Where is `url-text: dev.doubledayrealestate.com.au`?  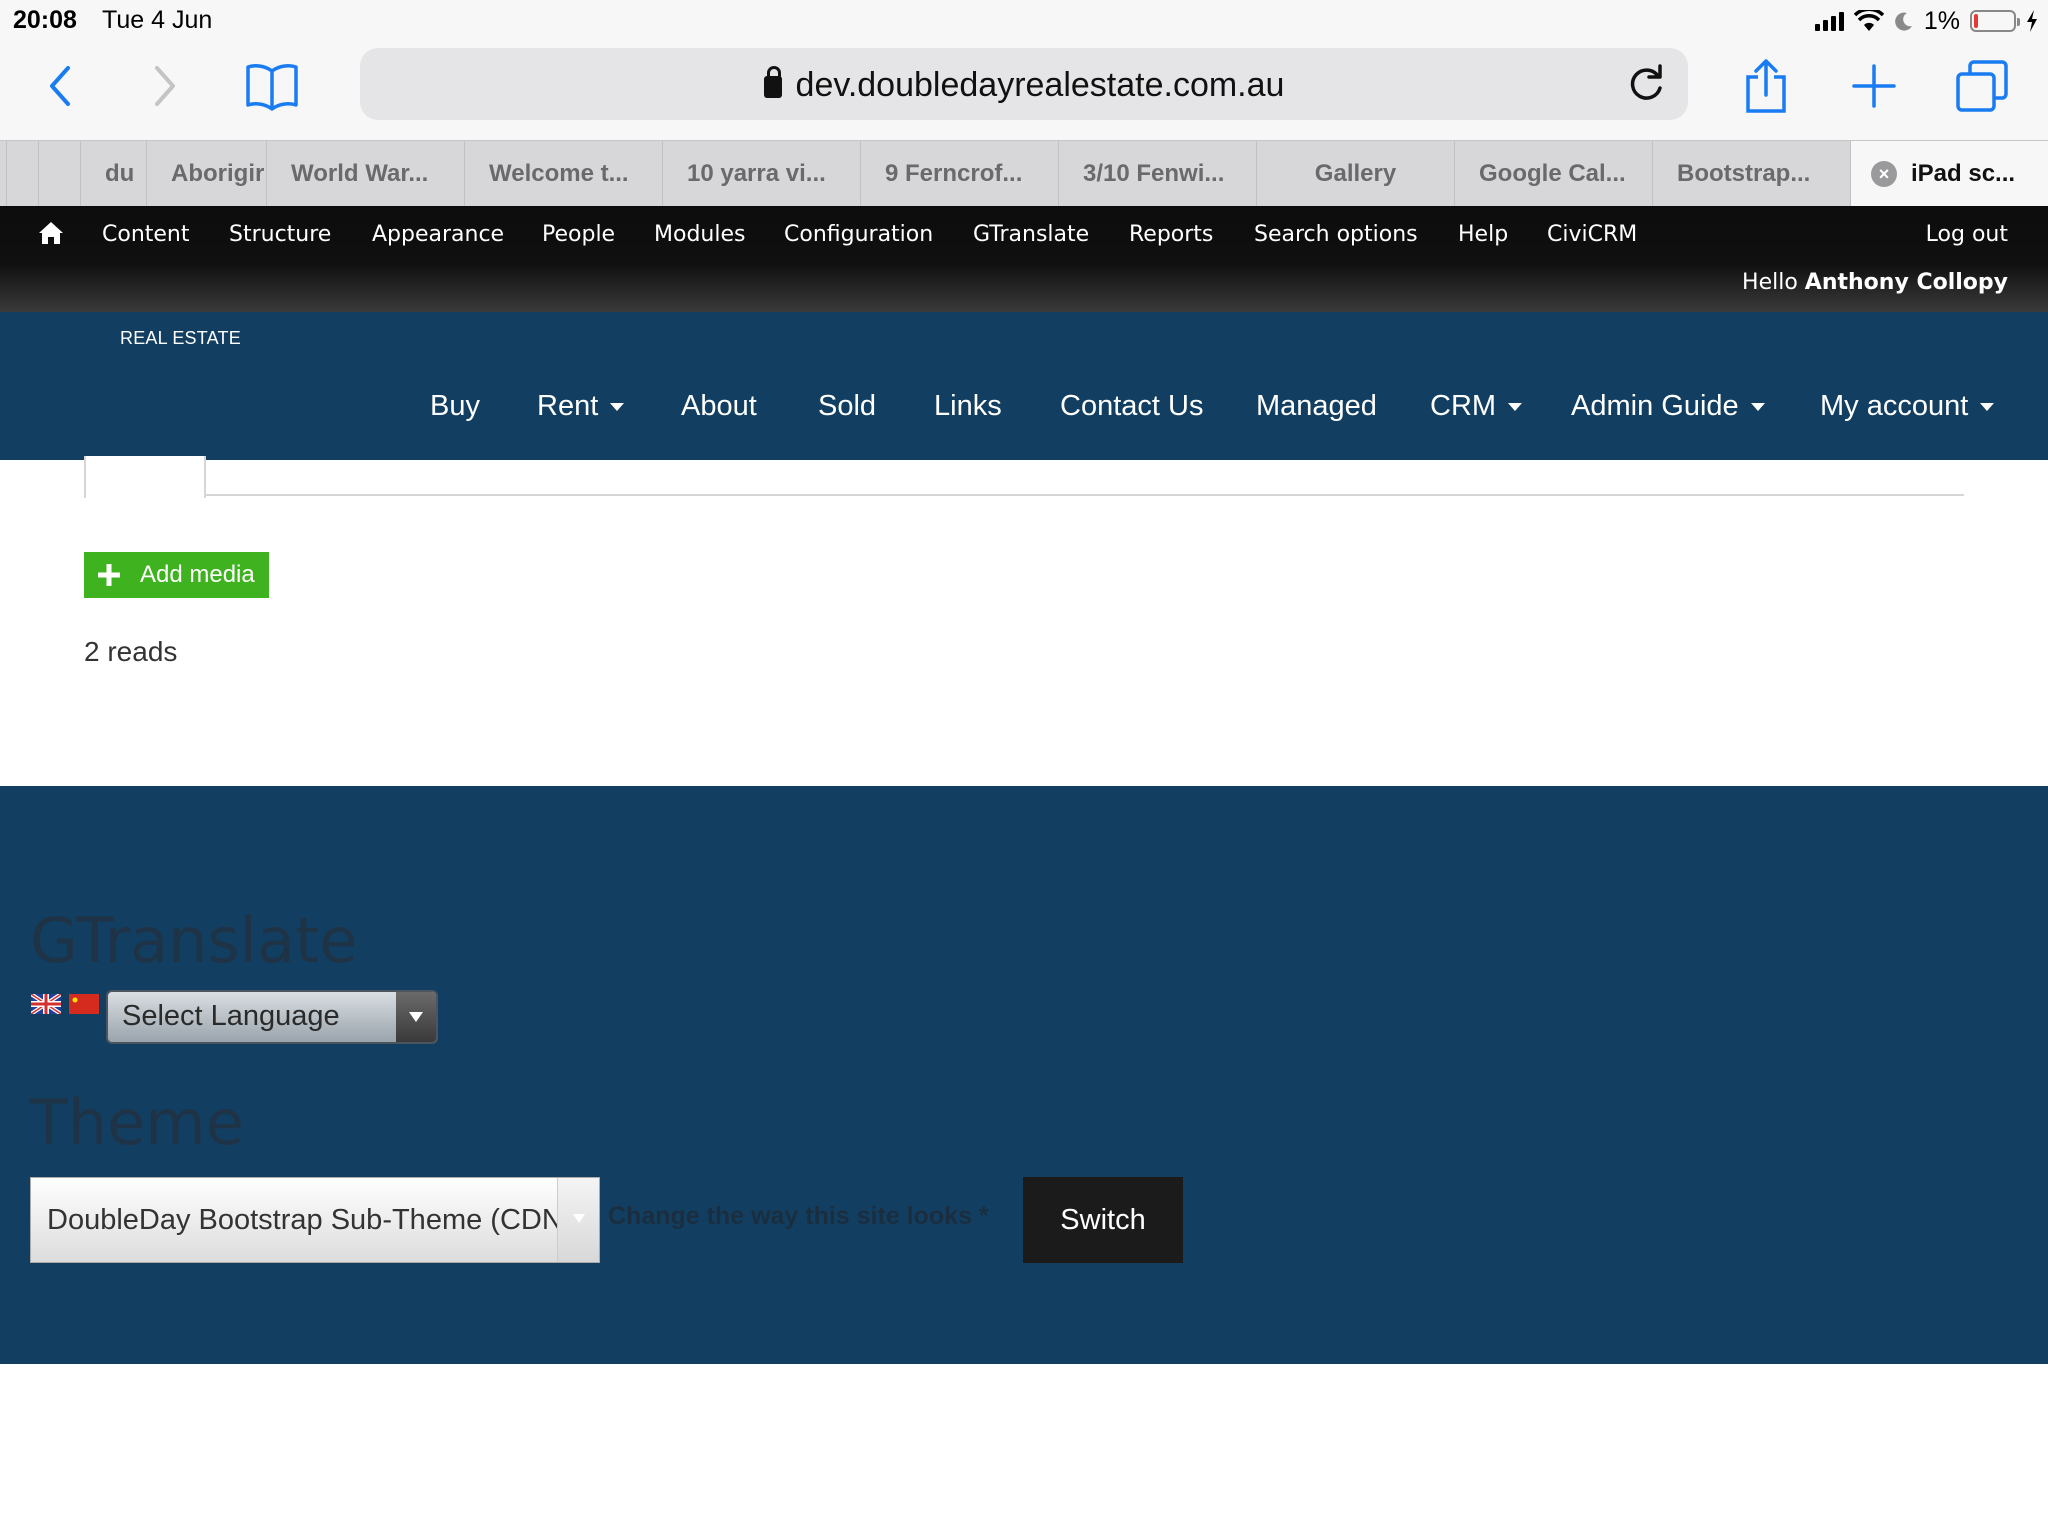 url-text: dev.doubledayrealestate.com.au is located at coordinates (1040, 85).